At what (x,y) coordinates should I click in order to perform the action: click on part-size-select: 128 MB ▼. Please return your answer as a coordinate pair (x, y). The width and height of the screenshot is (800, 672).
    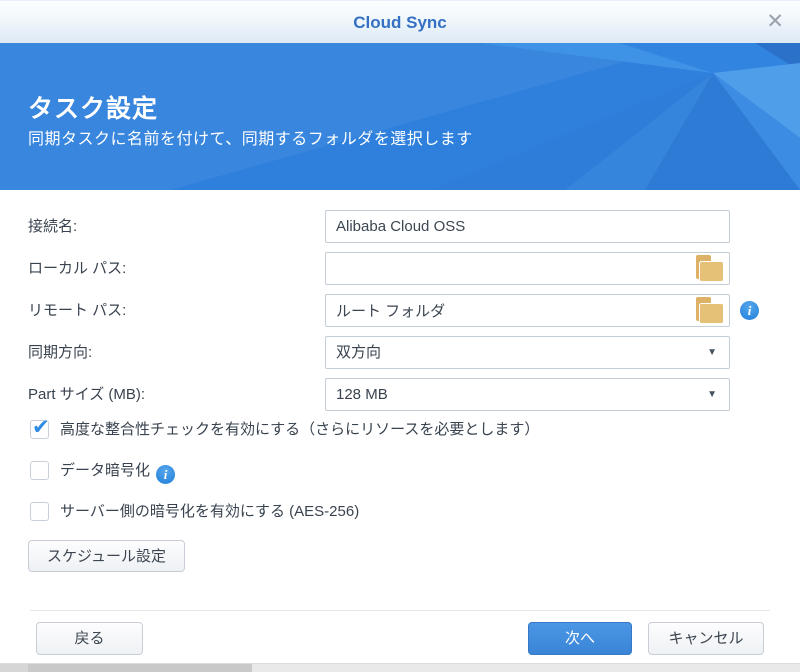
    Looking at the image, I should click on (527, 394).